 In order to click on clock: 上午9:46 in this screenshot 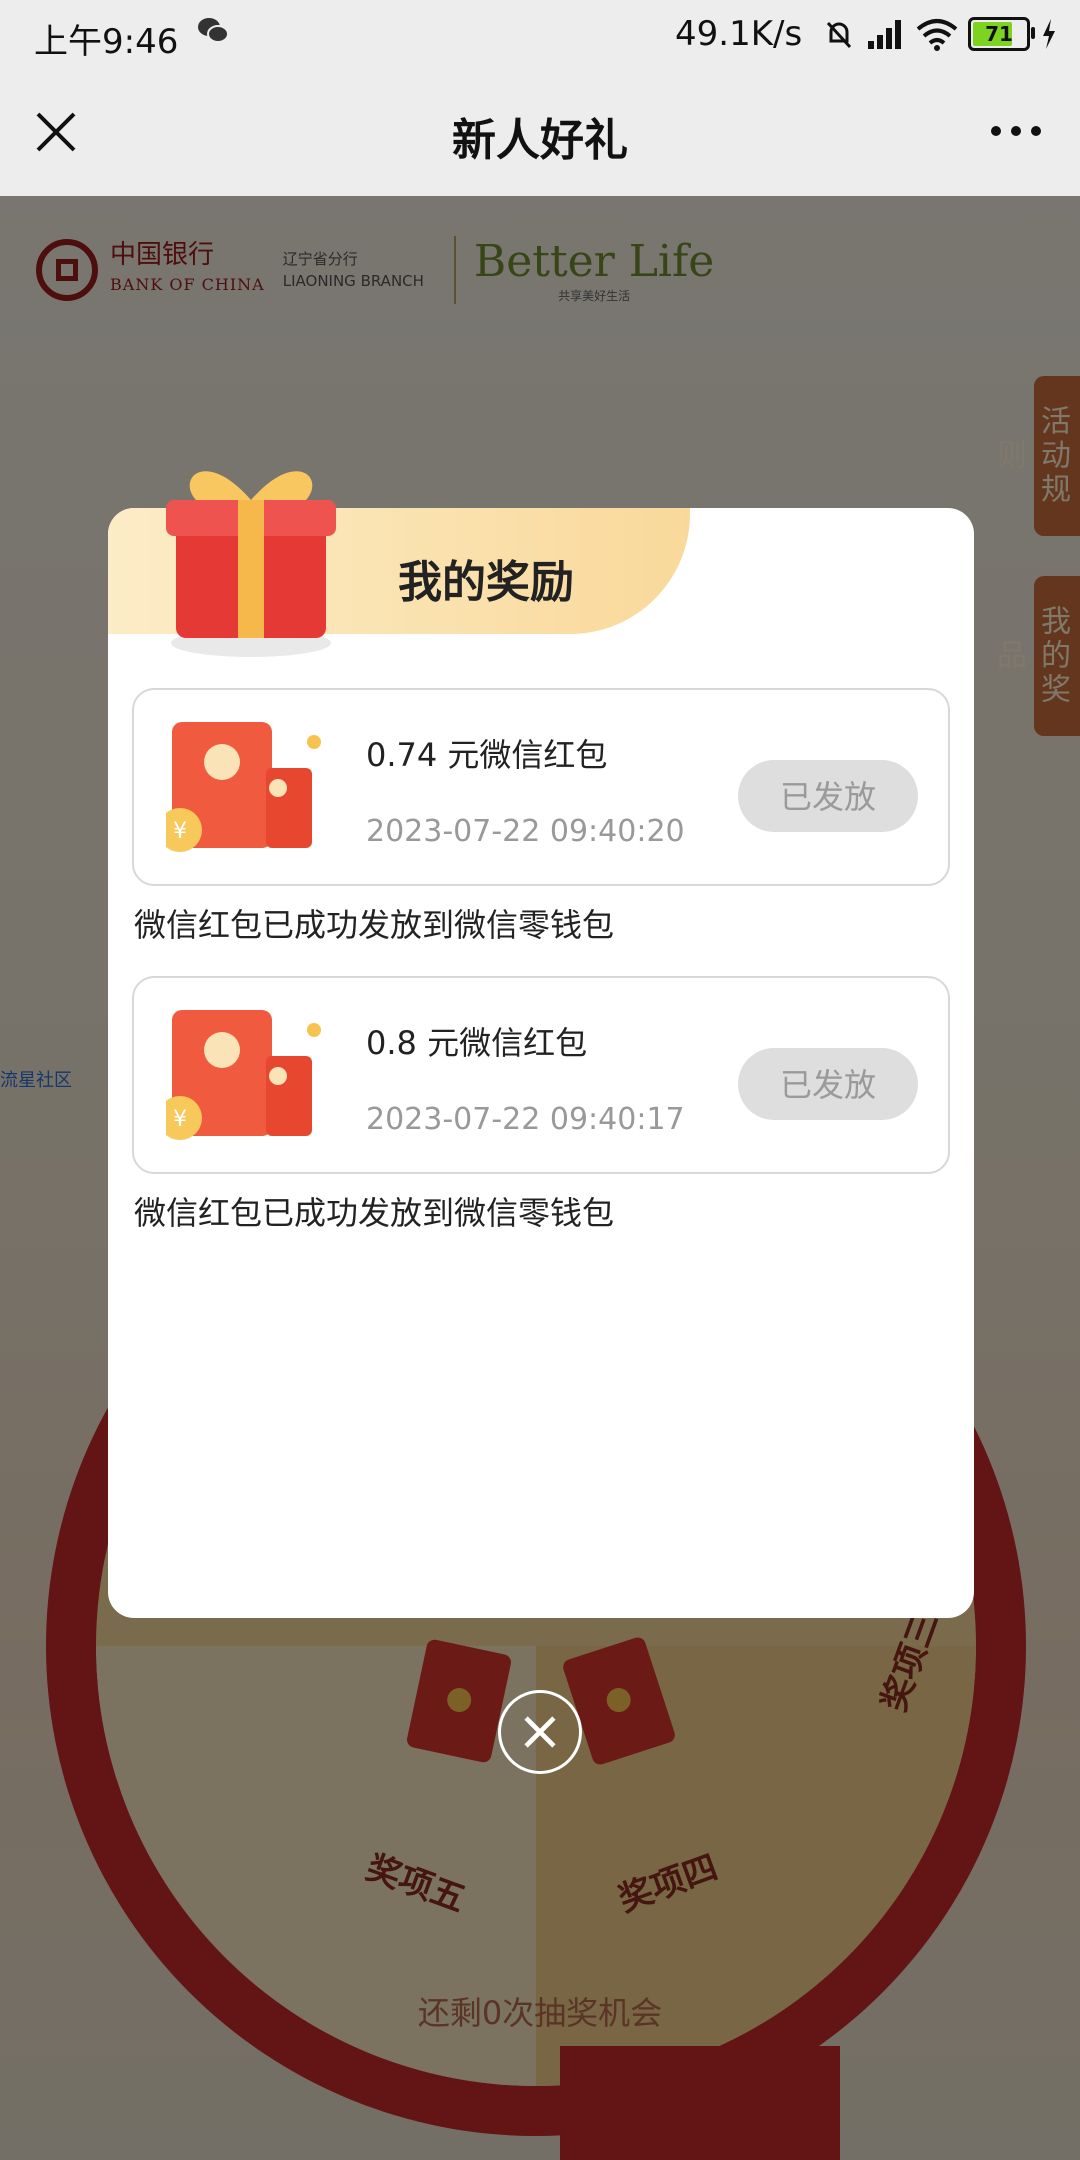, I will do `click(106, 42)`.